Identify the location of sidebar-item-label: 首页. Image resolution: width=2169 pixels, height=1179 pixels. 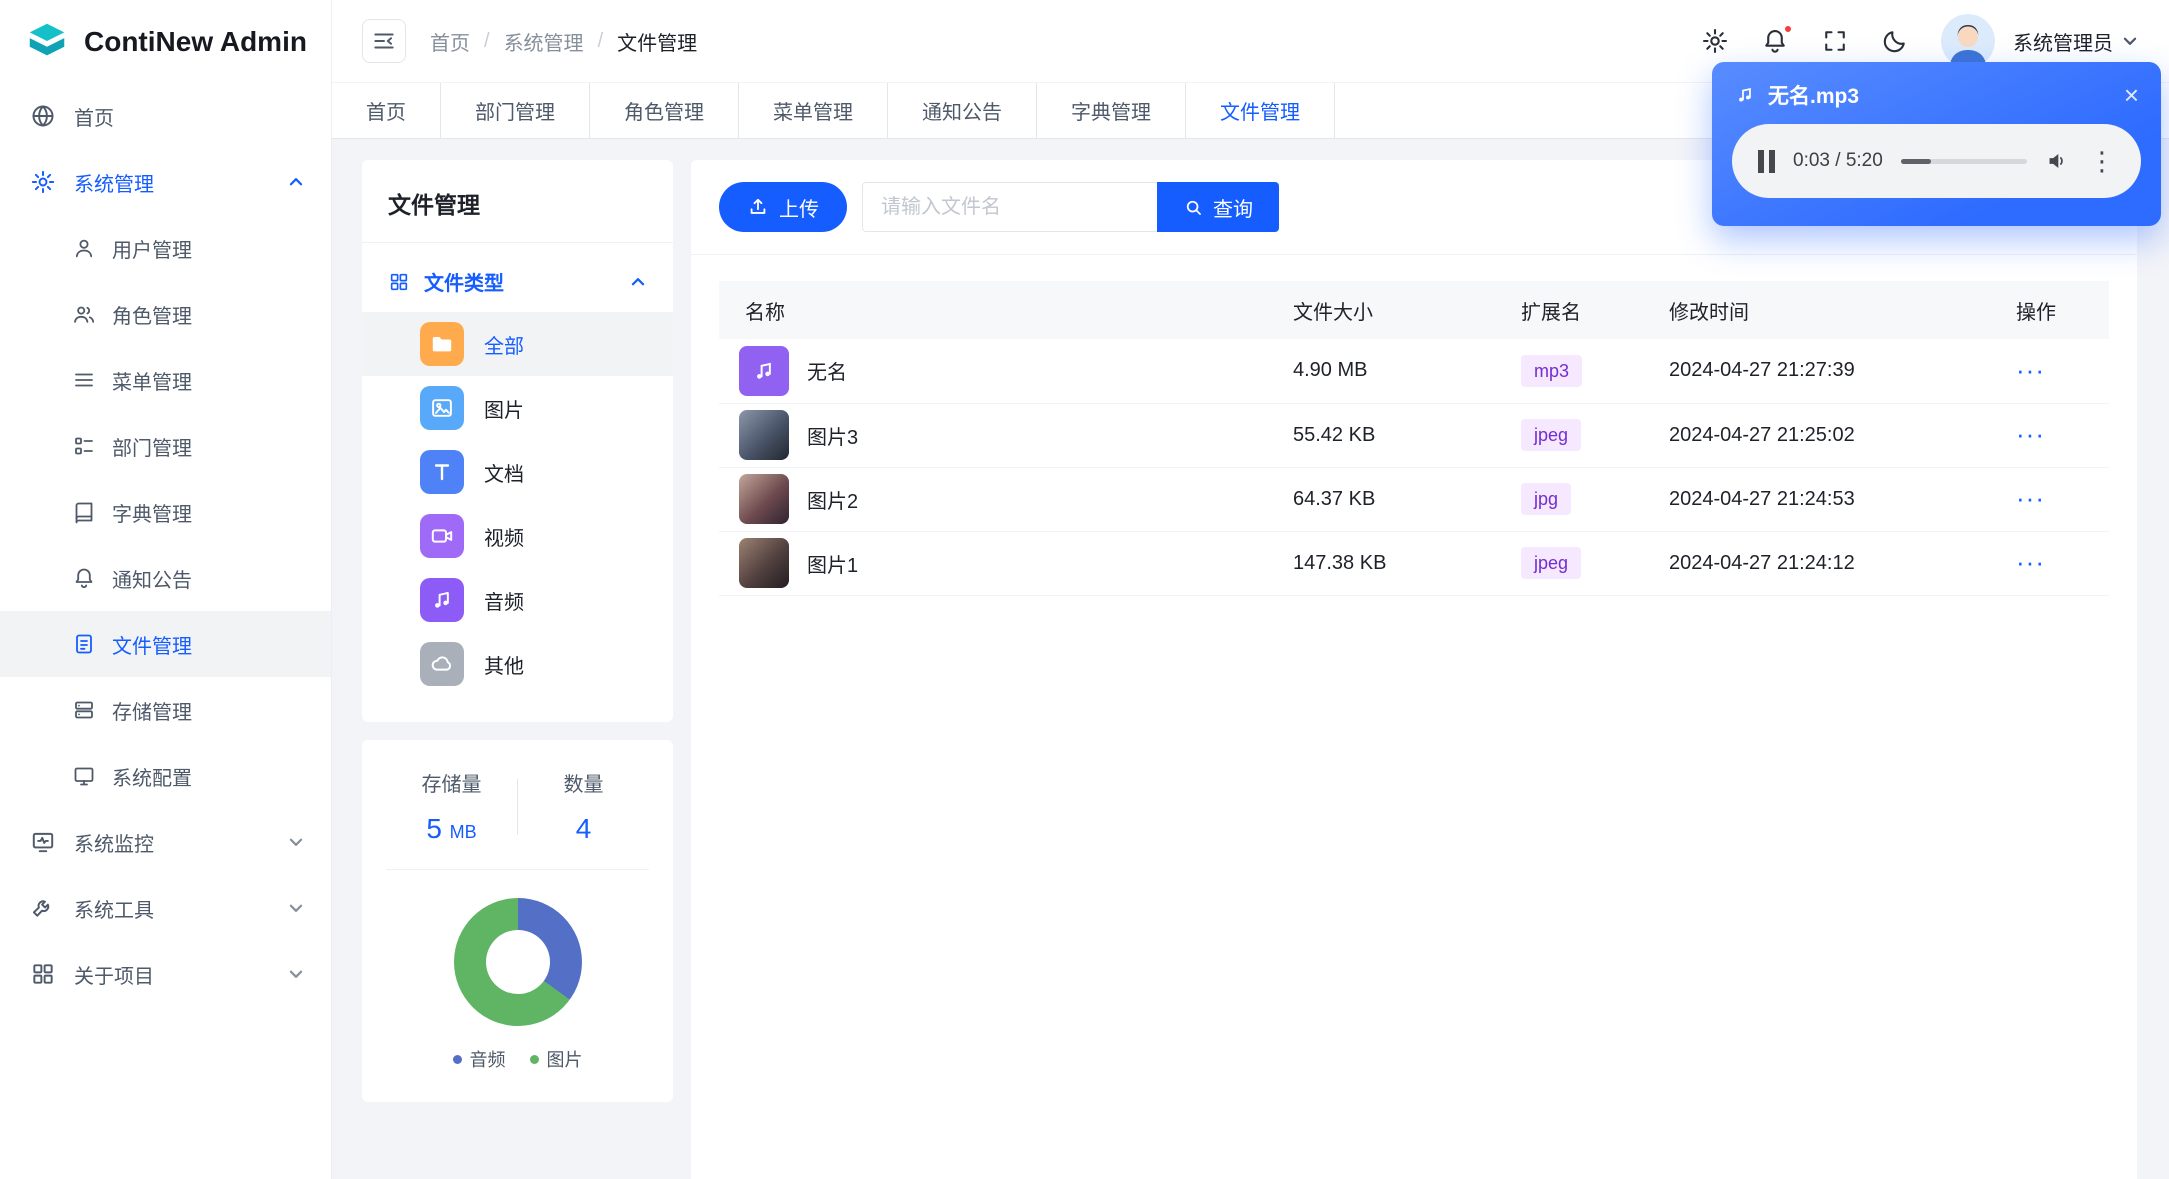
(94, 118).